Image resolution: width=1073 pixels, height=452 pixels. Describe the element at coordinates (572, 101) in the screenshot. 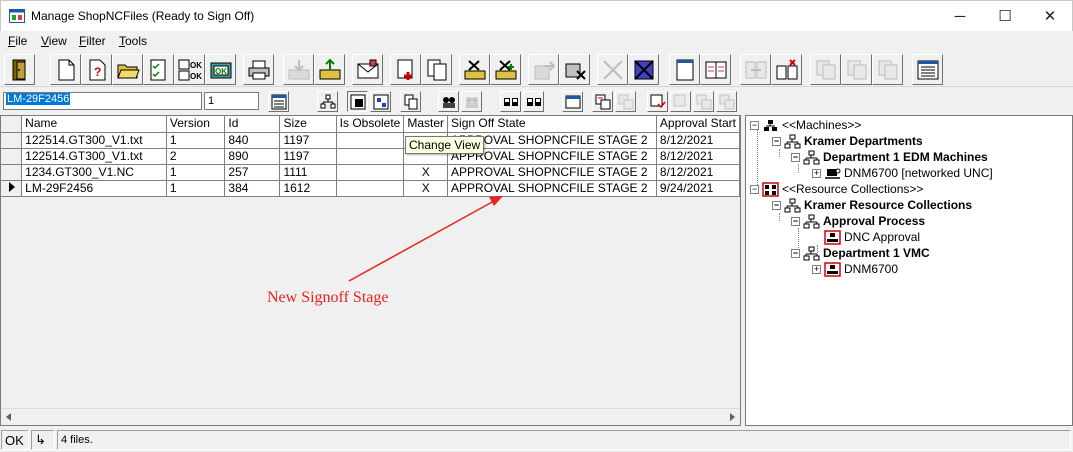

I see `window-button` at that location.